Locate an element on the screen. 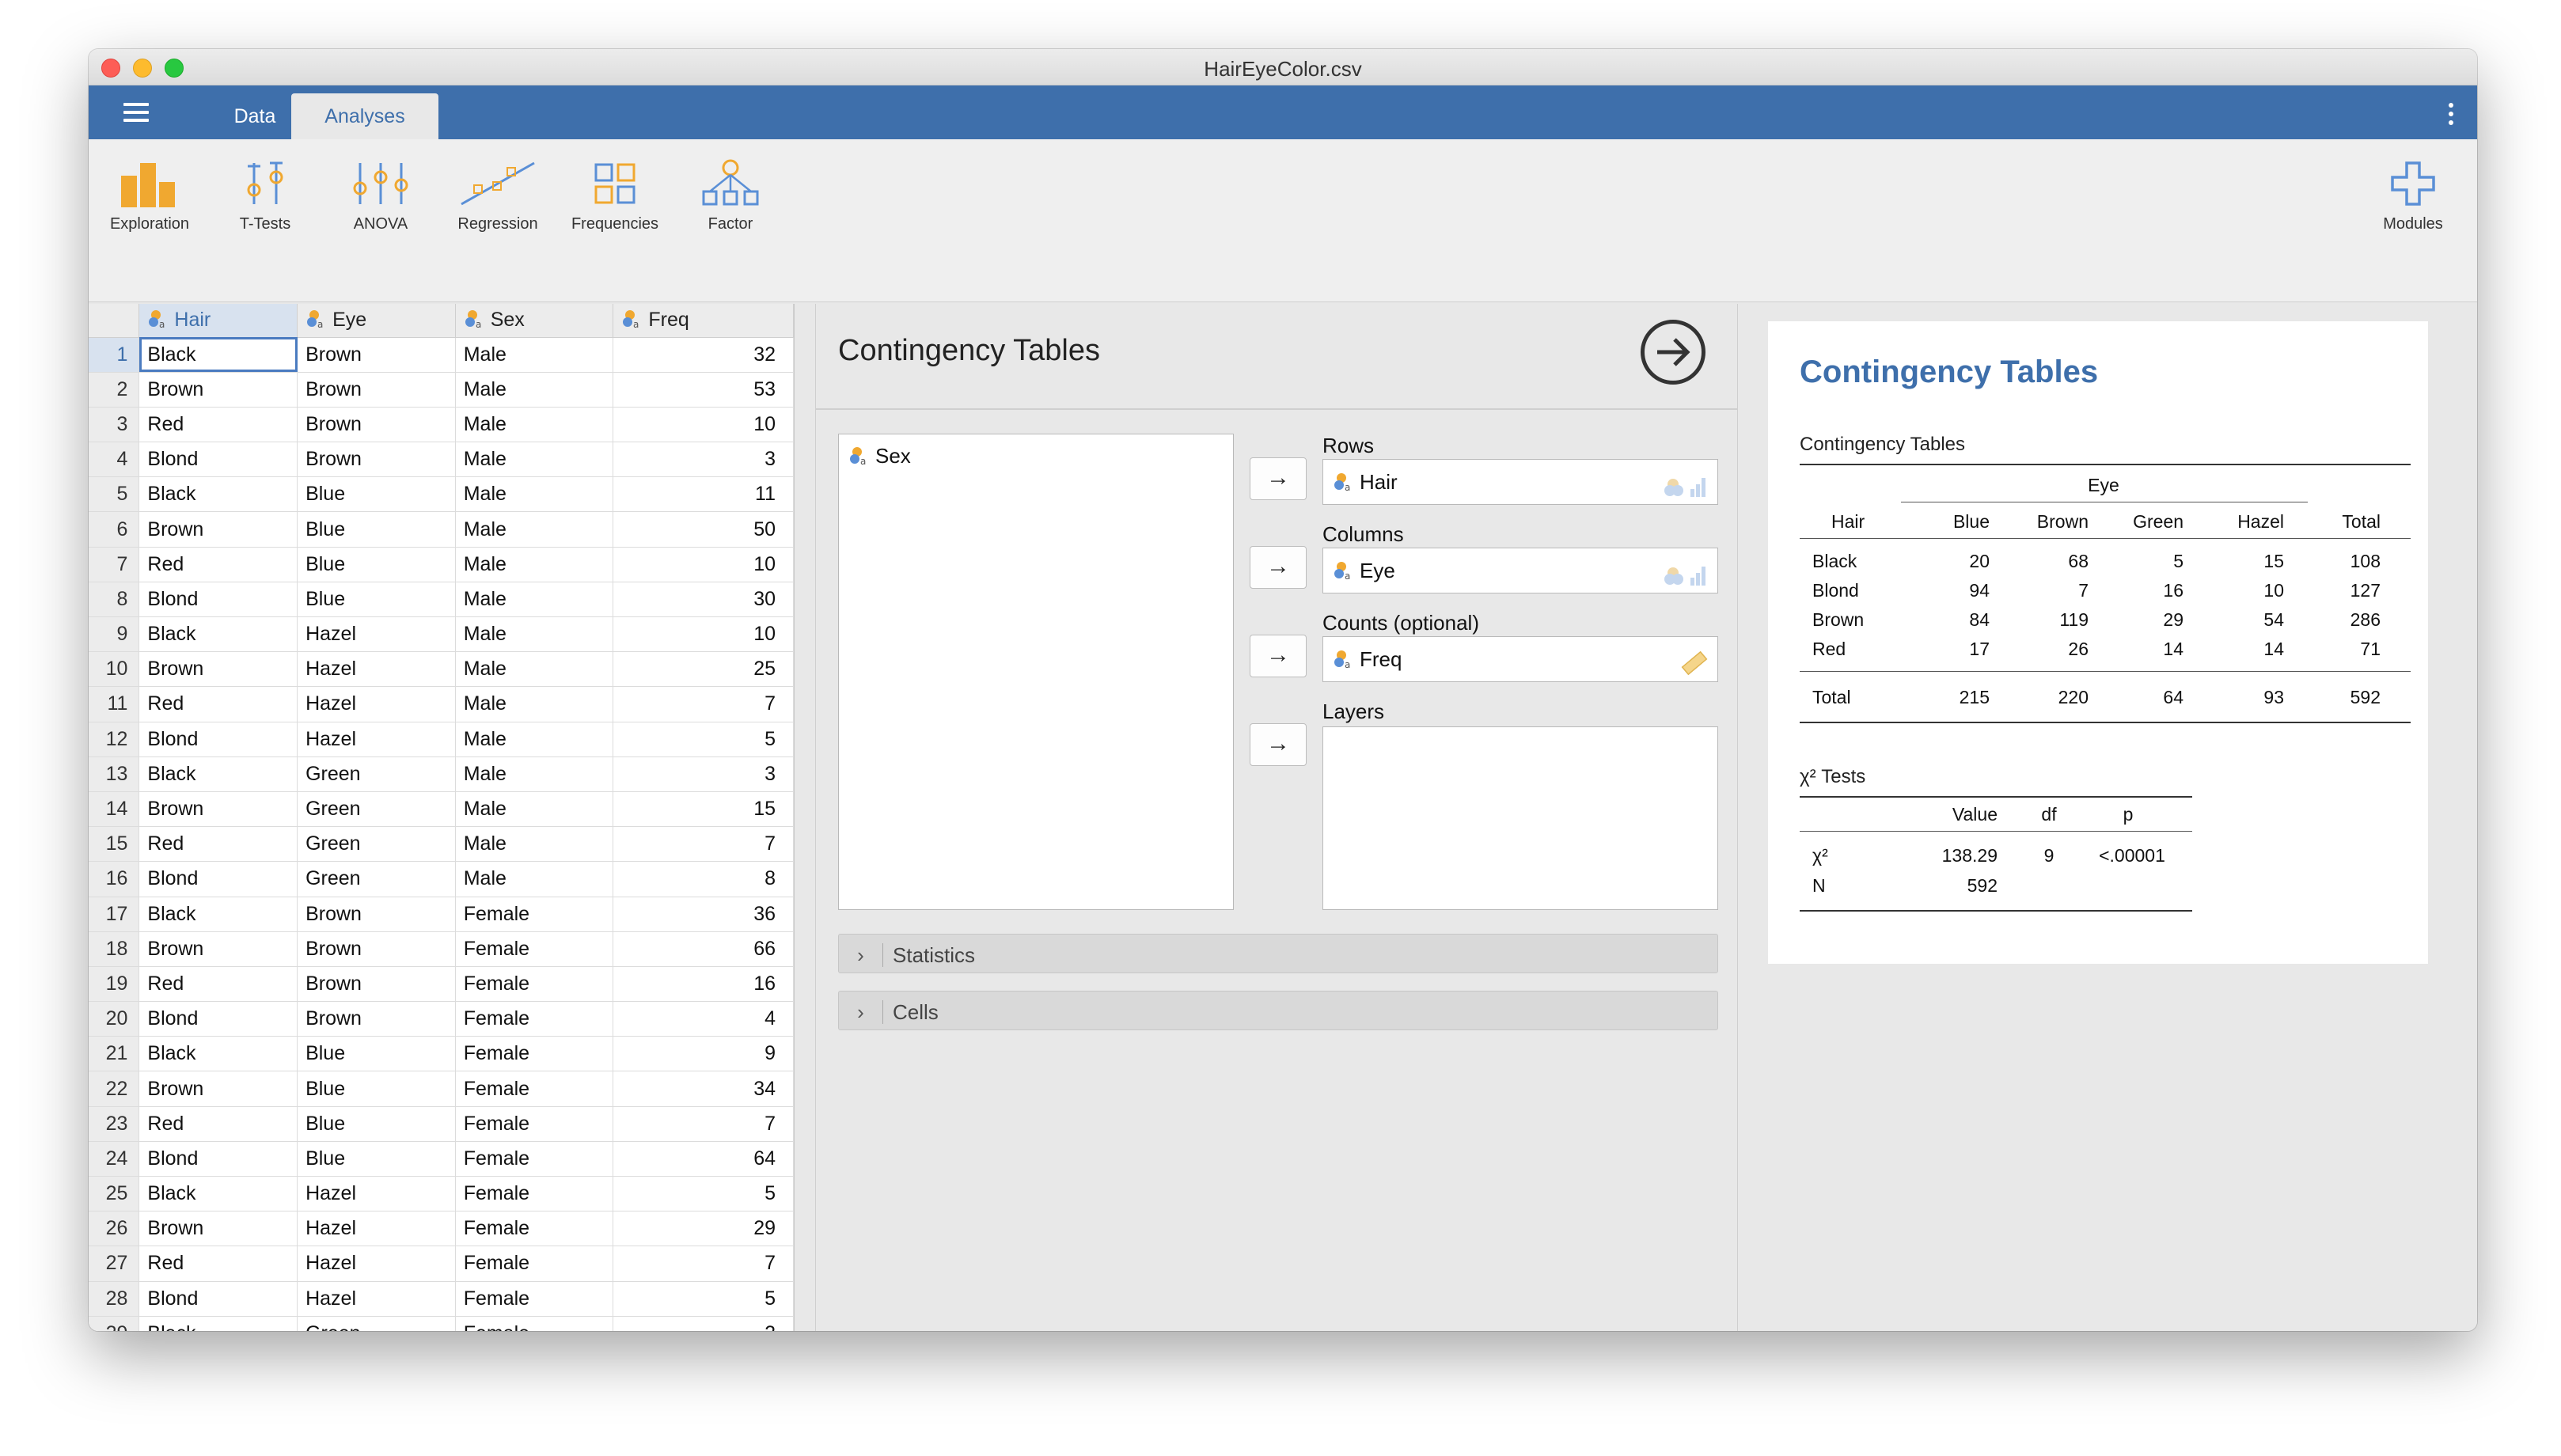 The image size is (2561, 1456). data-cell: 11 is located at coordinates (704, 494).